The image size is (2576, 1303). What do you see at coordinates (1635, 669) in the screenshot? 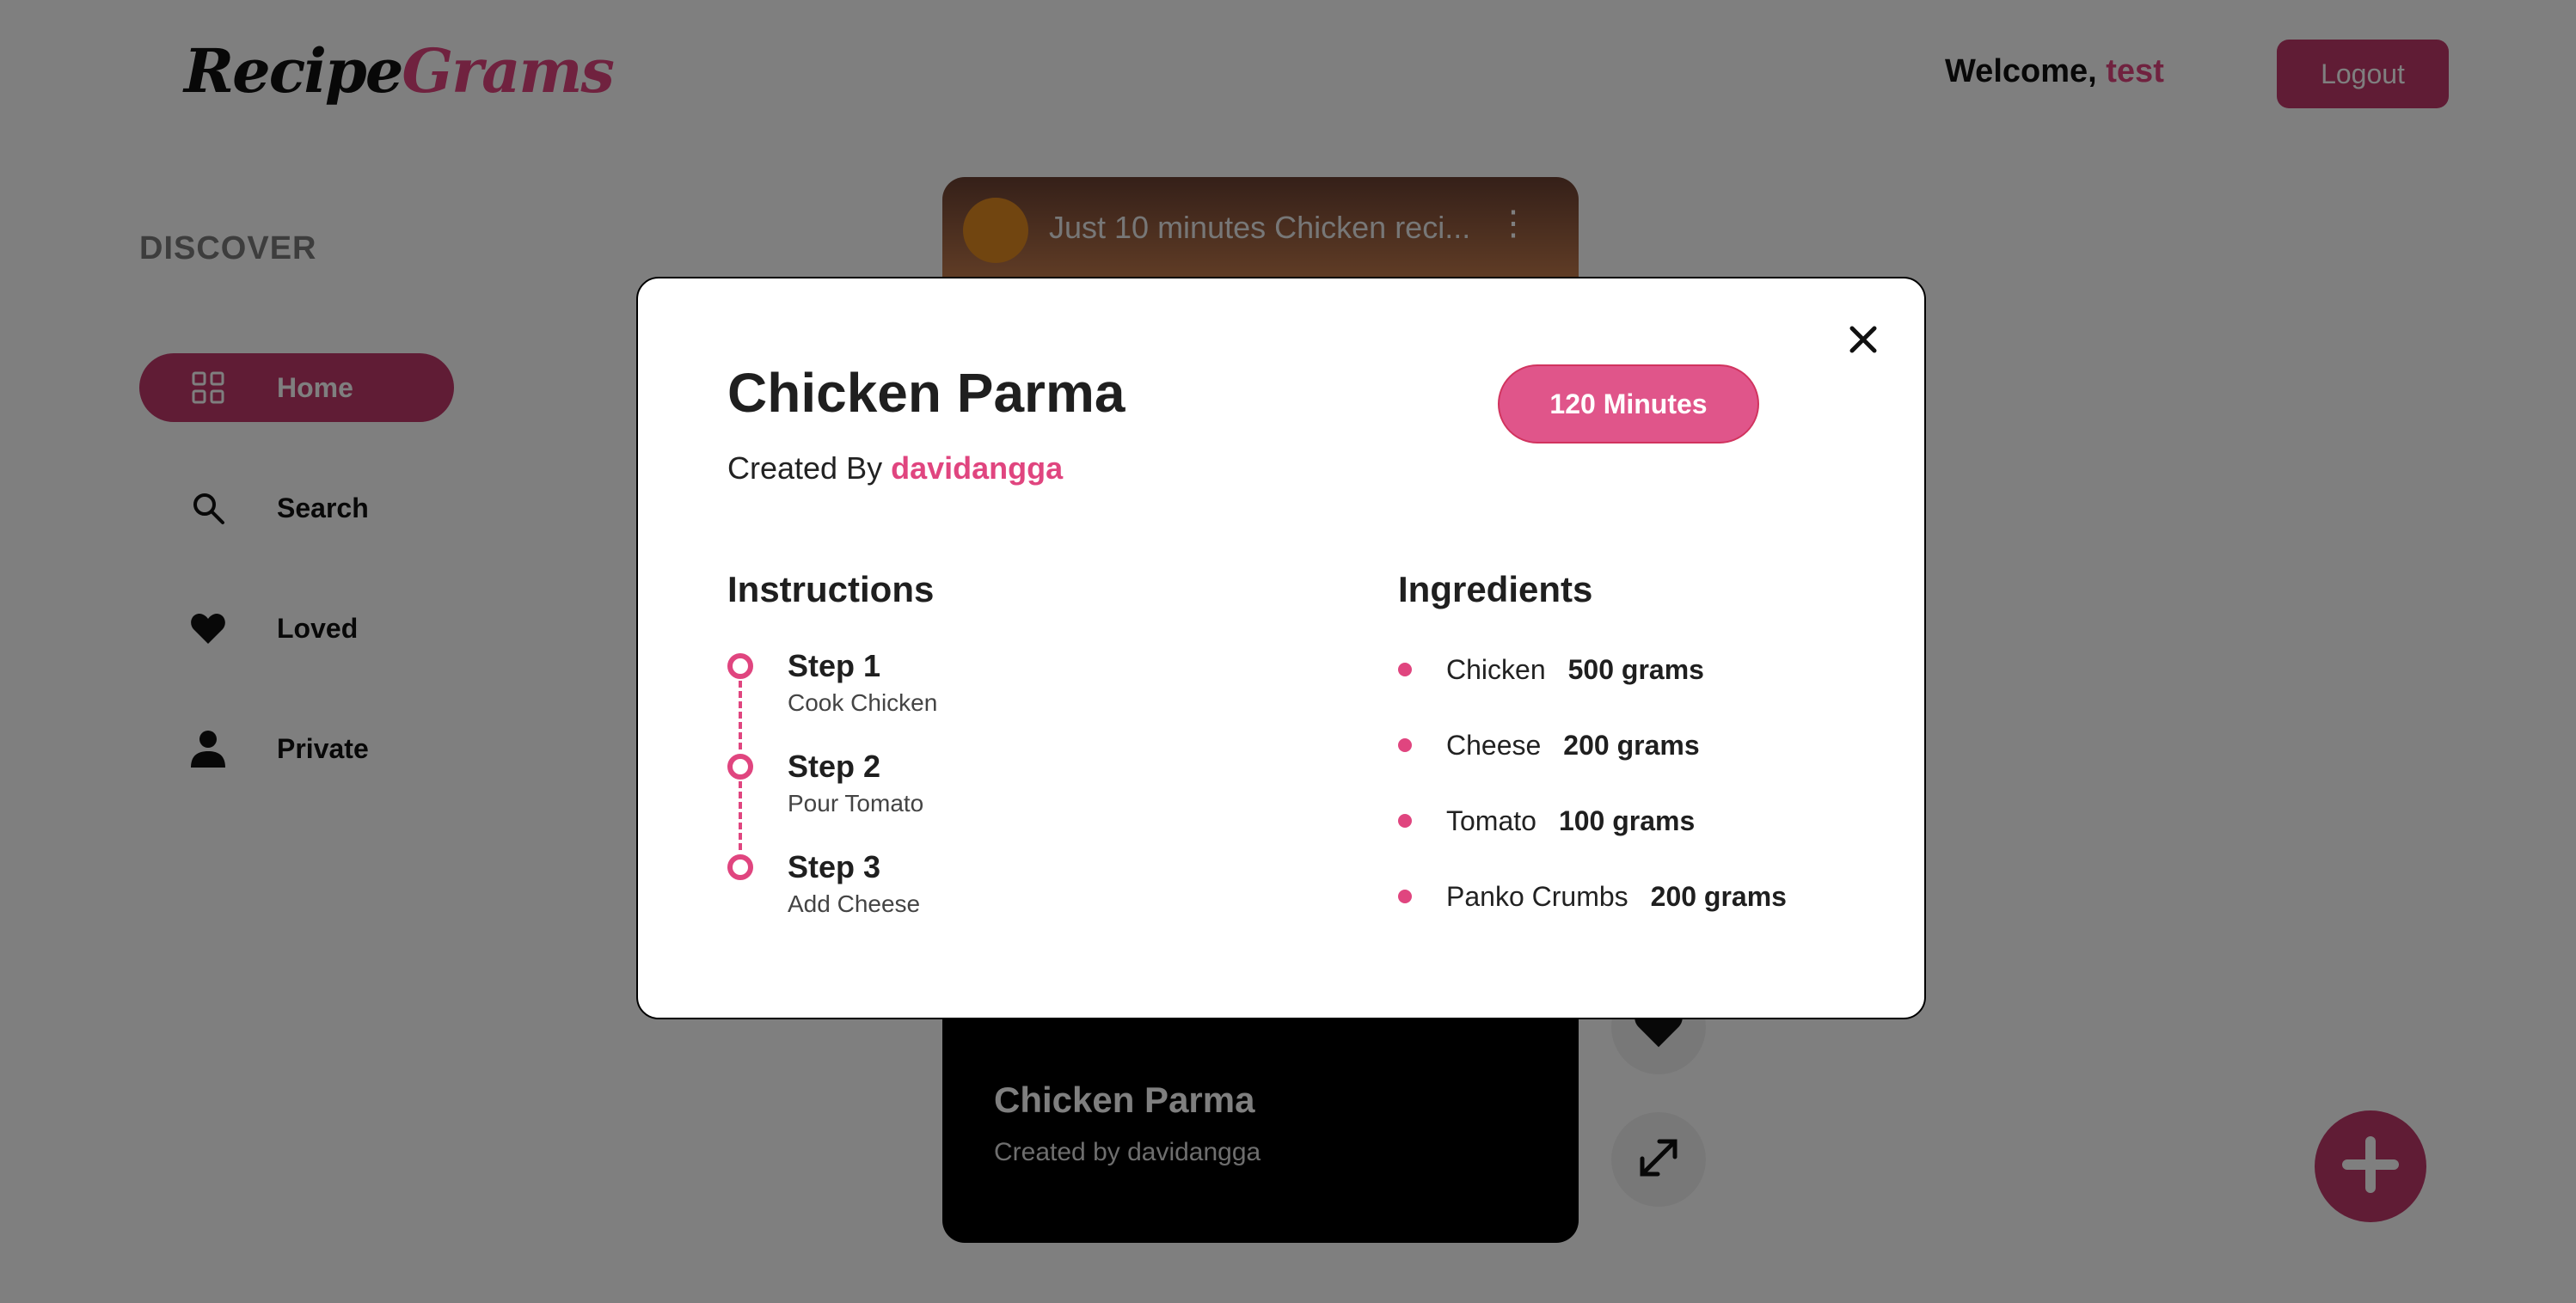
I see `ingredient-quantity: 500 grams` at bounding box center [1635, 669].